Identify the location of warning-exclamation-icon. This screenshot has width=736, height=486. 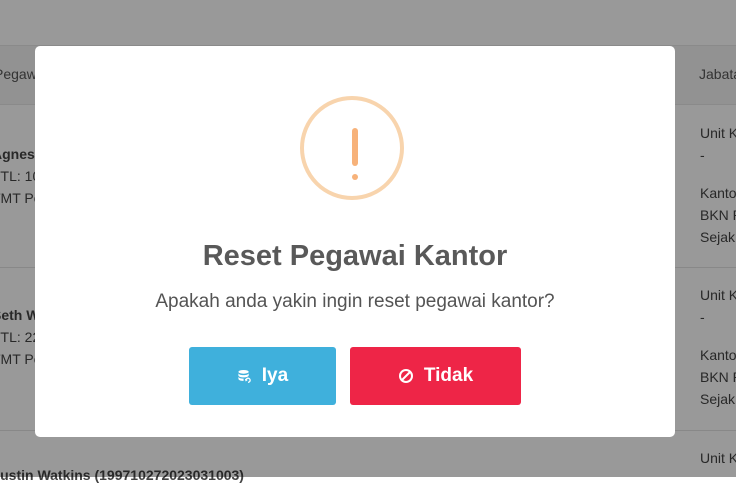
(352, 148).